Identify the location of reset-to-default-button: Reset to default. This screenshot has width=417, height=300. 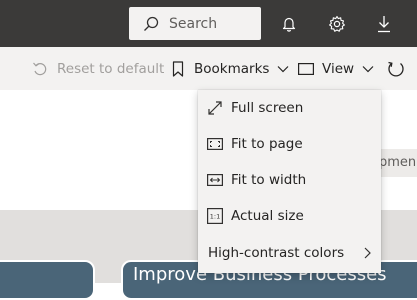
(98, 68).